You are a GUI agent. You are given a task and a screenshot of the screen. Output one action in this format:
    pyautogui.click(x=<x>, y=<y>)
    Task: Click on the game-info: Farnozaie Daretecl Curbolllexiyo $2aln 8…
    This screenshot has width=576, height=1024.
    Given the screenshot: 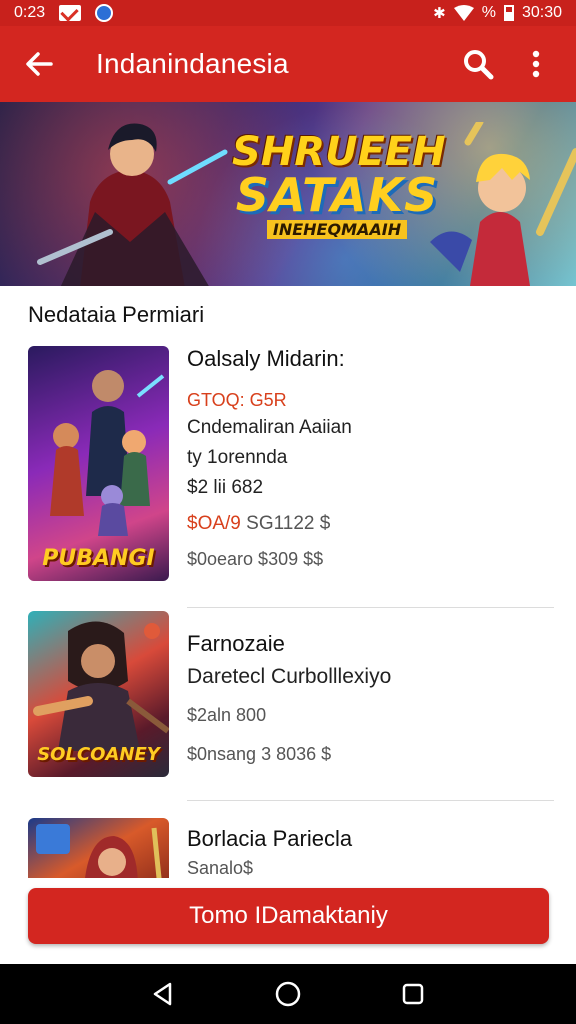 What is the action you would take?
    pyautogui.click(x=370, y=688)
    